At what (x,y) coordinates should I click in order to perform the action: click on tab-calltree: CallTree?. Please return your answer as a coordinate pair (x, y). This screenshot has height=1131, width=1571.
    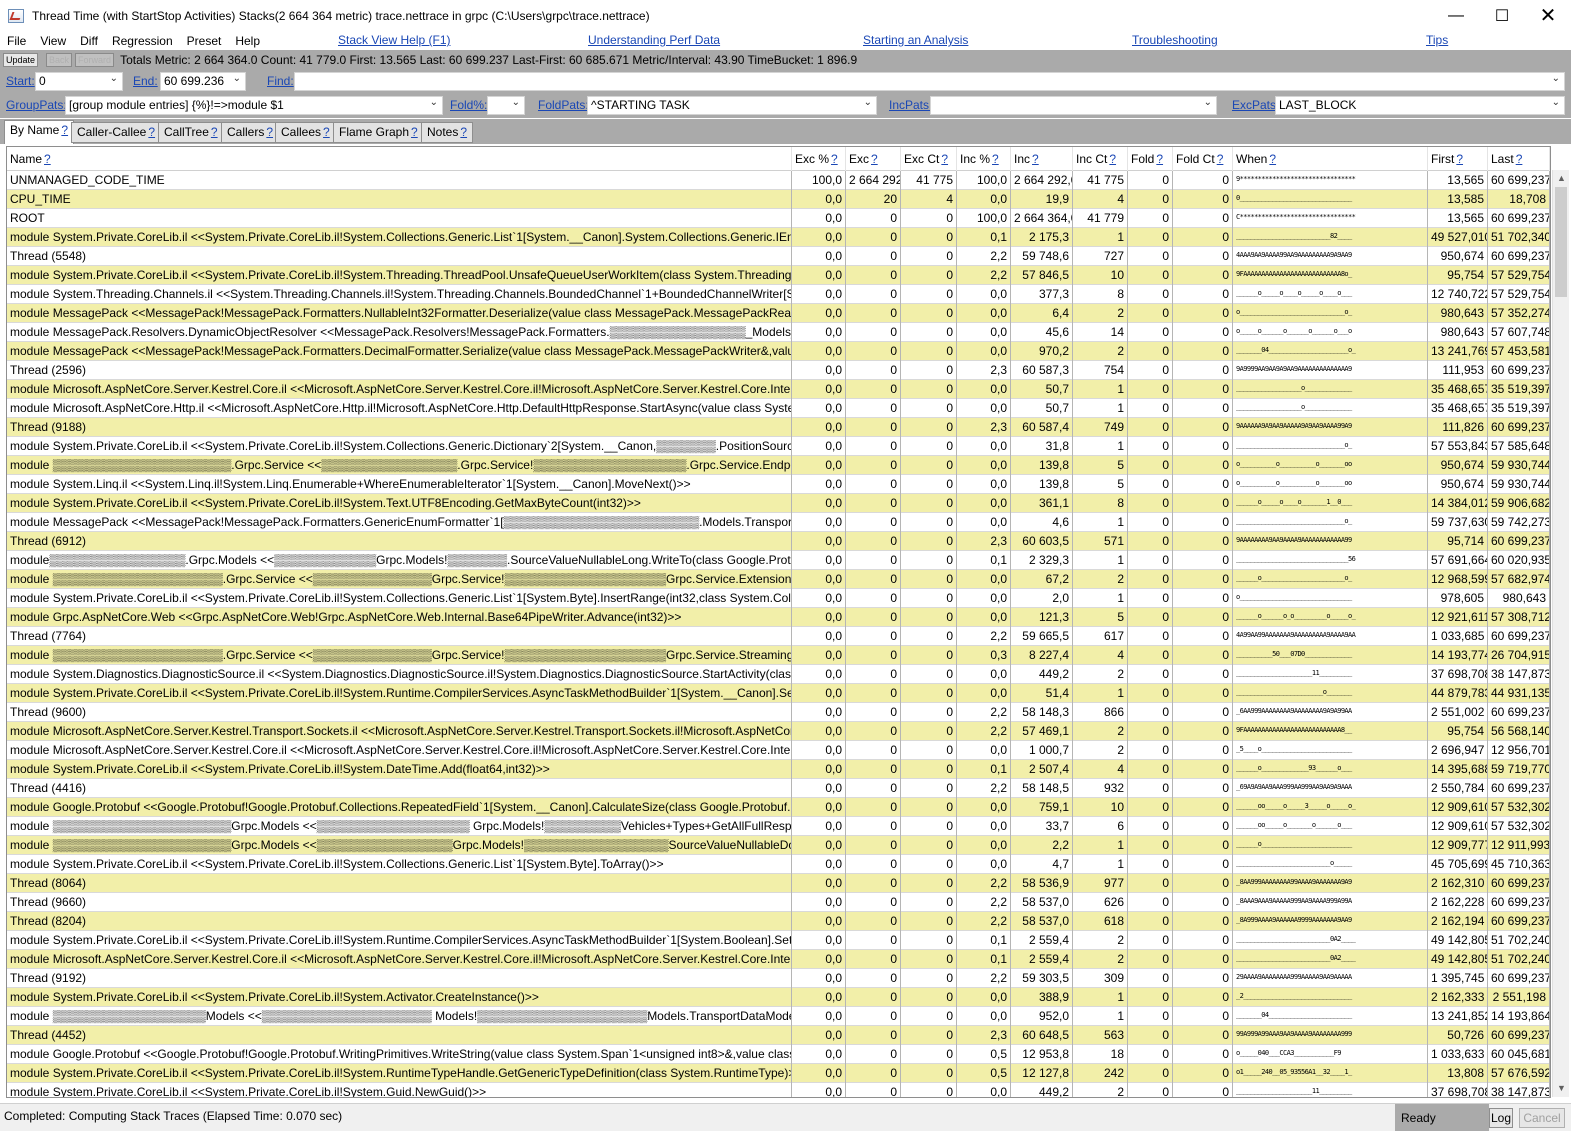
    Looking at the image, I should click on (191, 132).